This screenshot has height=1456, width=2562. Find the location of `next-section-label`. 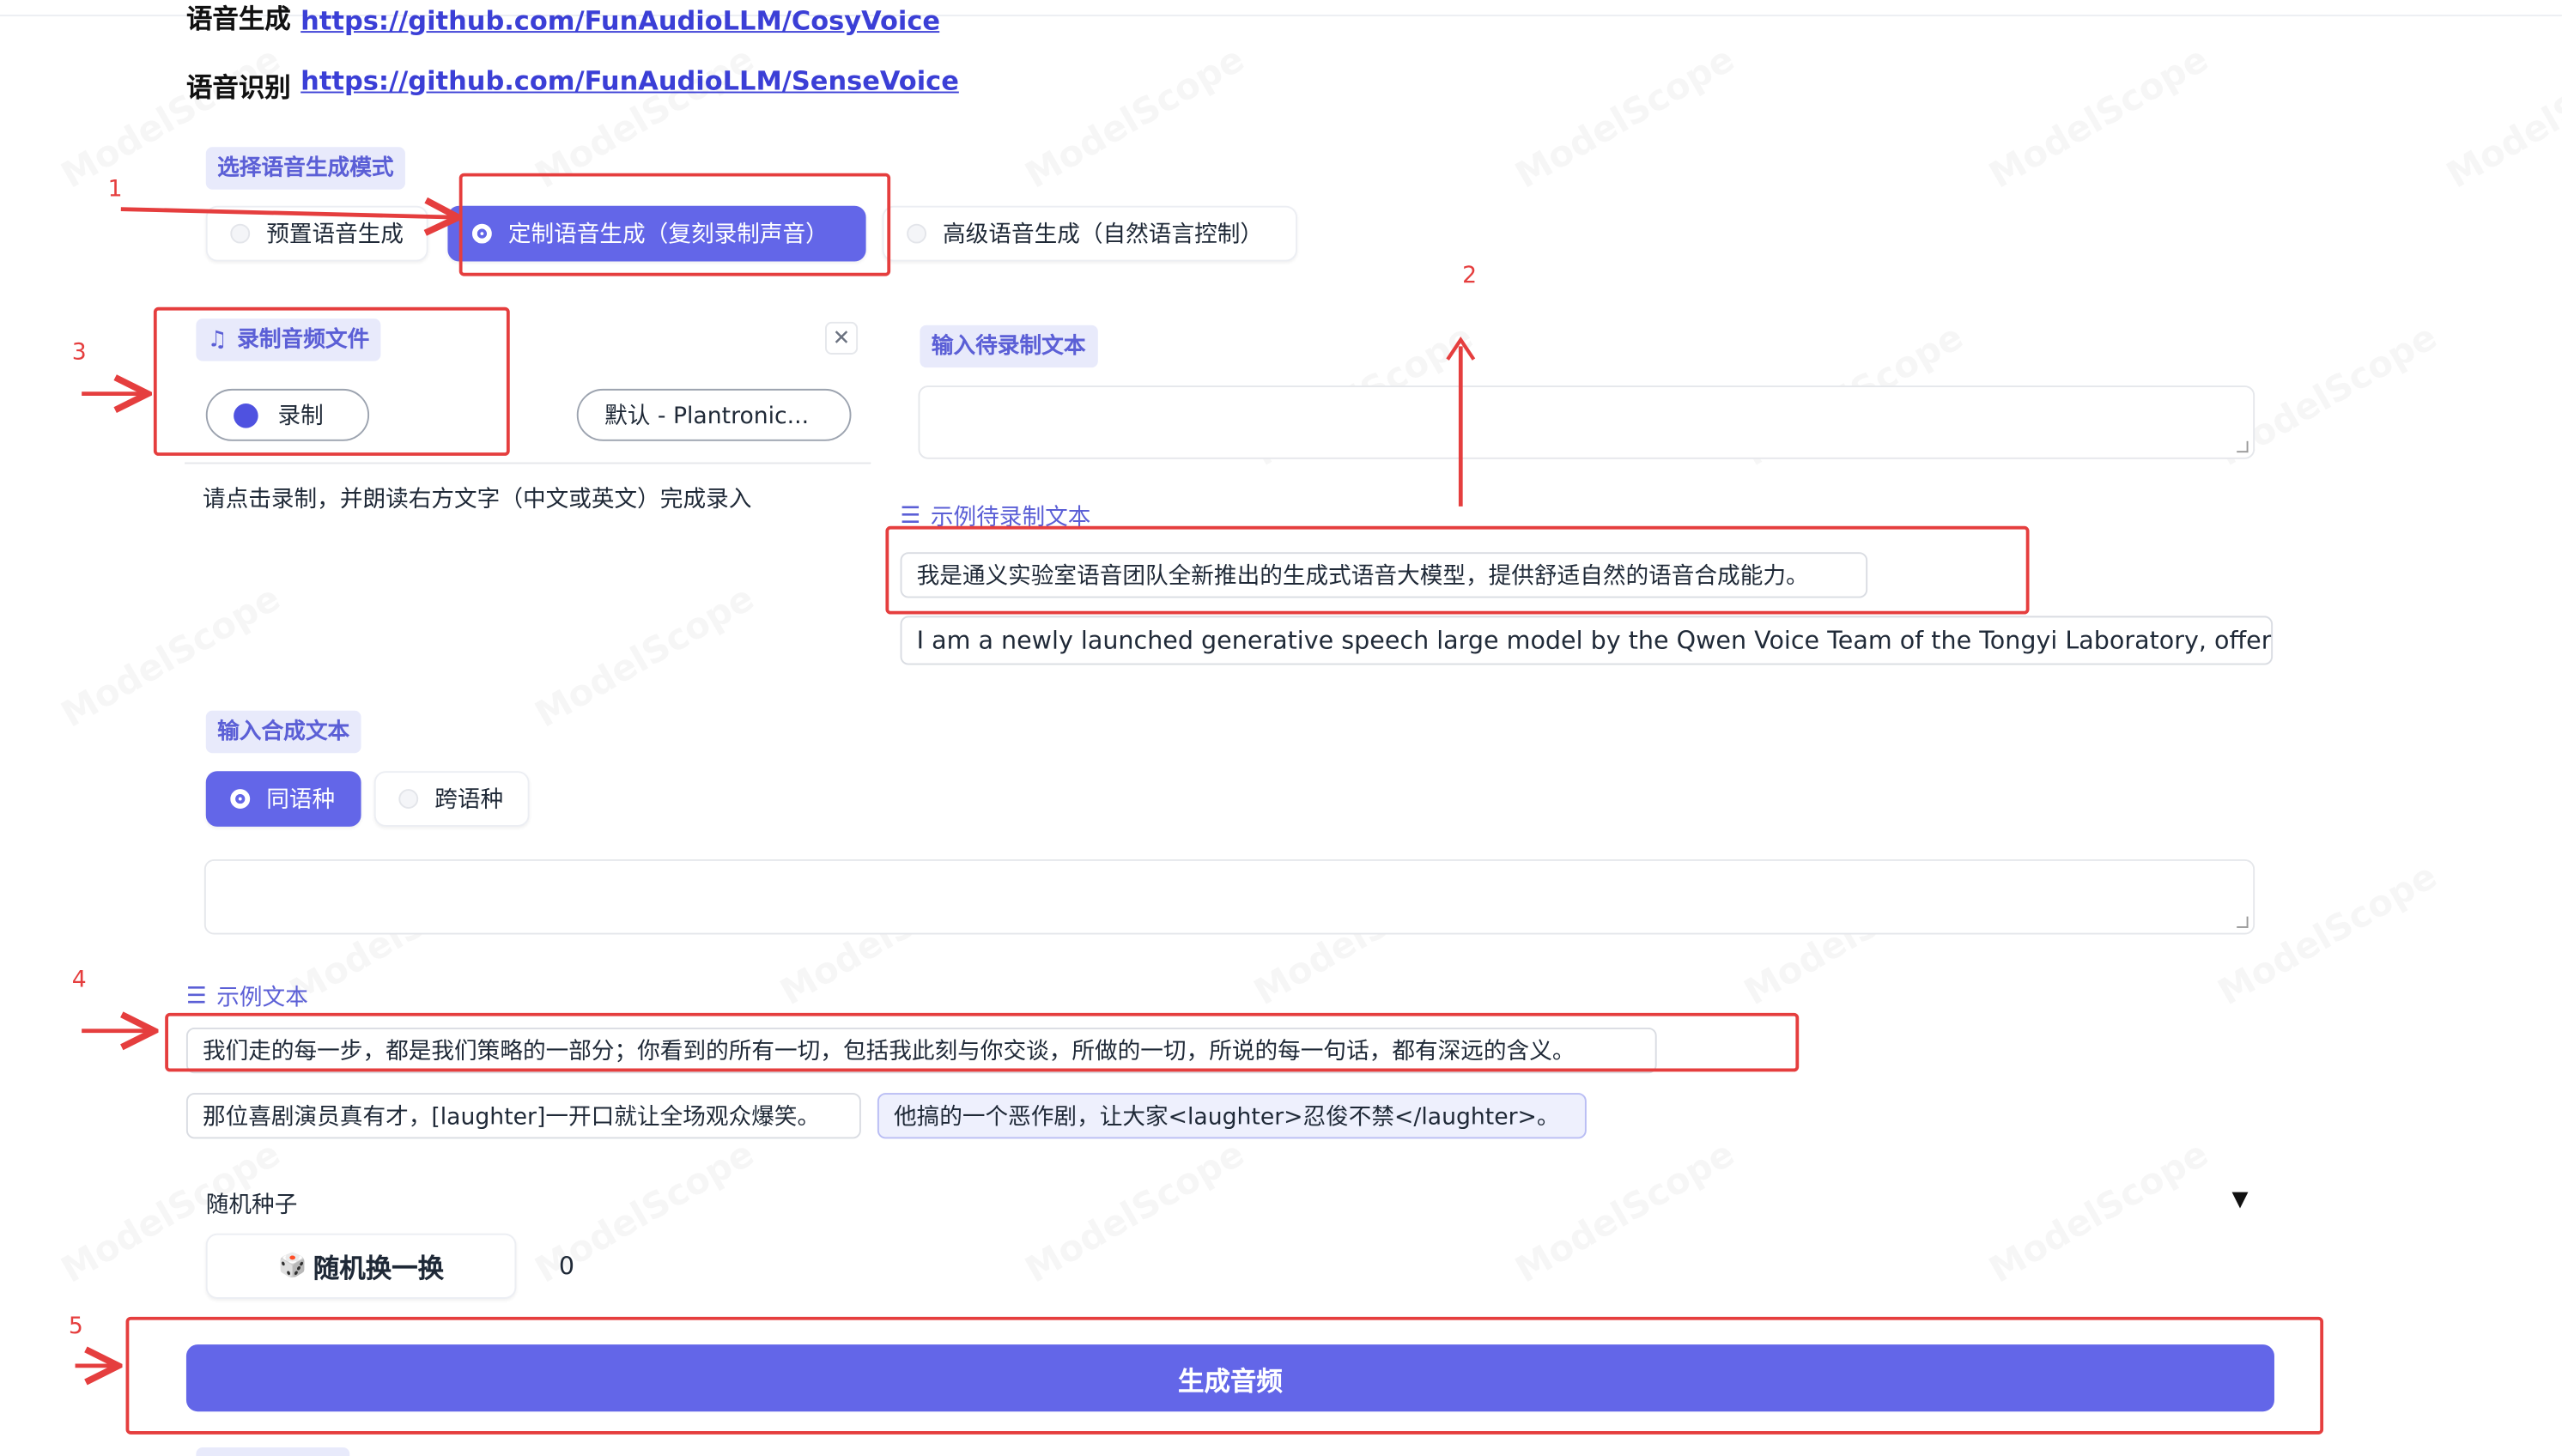

next-section-label is located at coordinates (273, 1452).